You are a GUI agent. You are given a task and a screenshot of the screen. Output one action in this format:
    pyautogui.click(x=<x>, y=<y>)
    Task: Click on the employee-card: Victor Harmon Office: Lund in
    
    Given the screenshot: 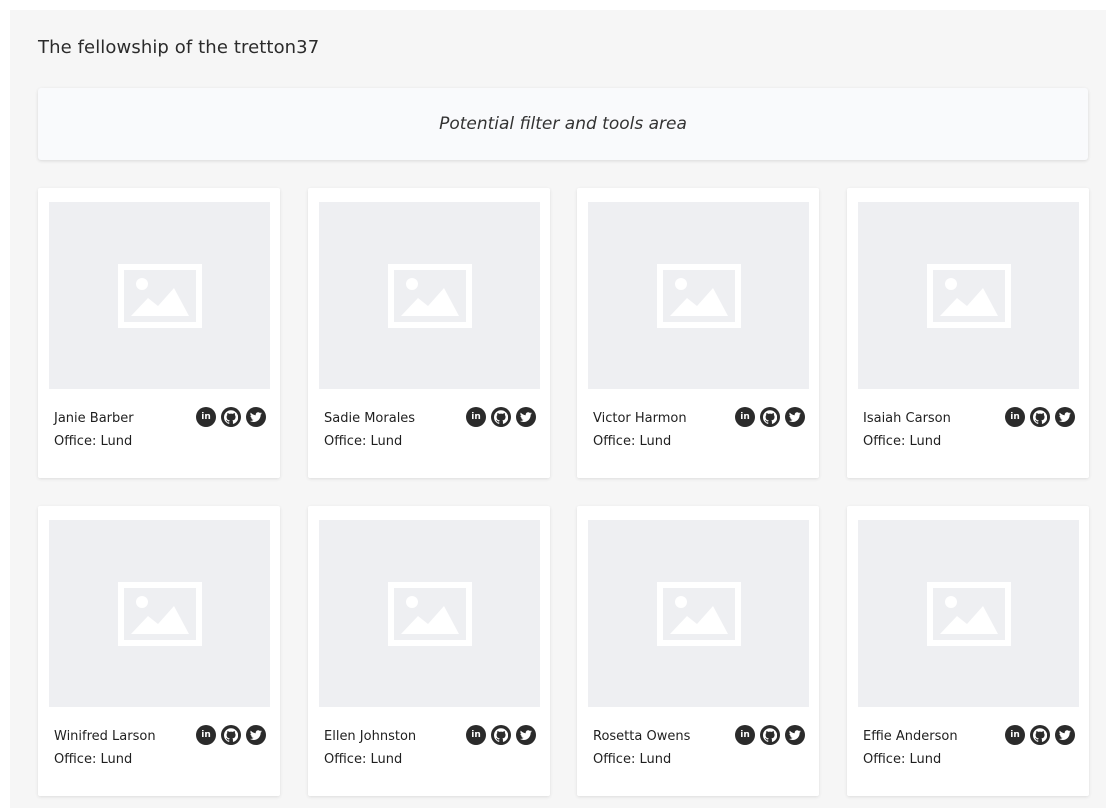 What is the action you would take?
    pyautogui.click(x=698, y=333)
    